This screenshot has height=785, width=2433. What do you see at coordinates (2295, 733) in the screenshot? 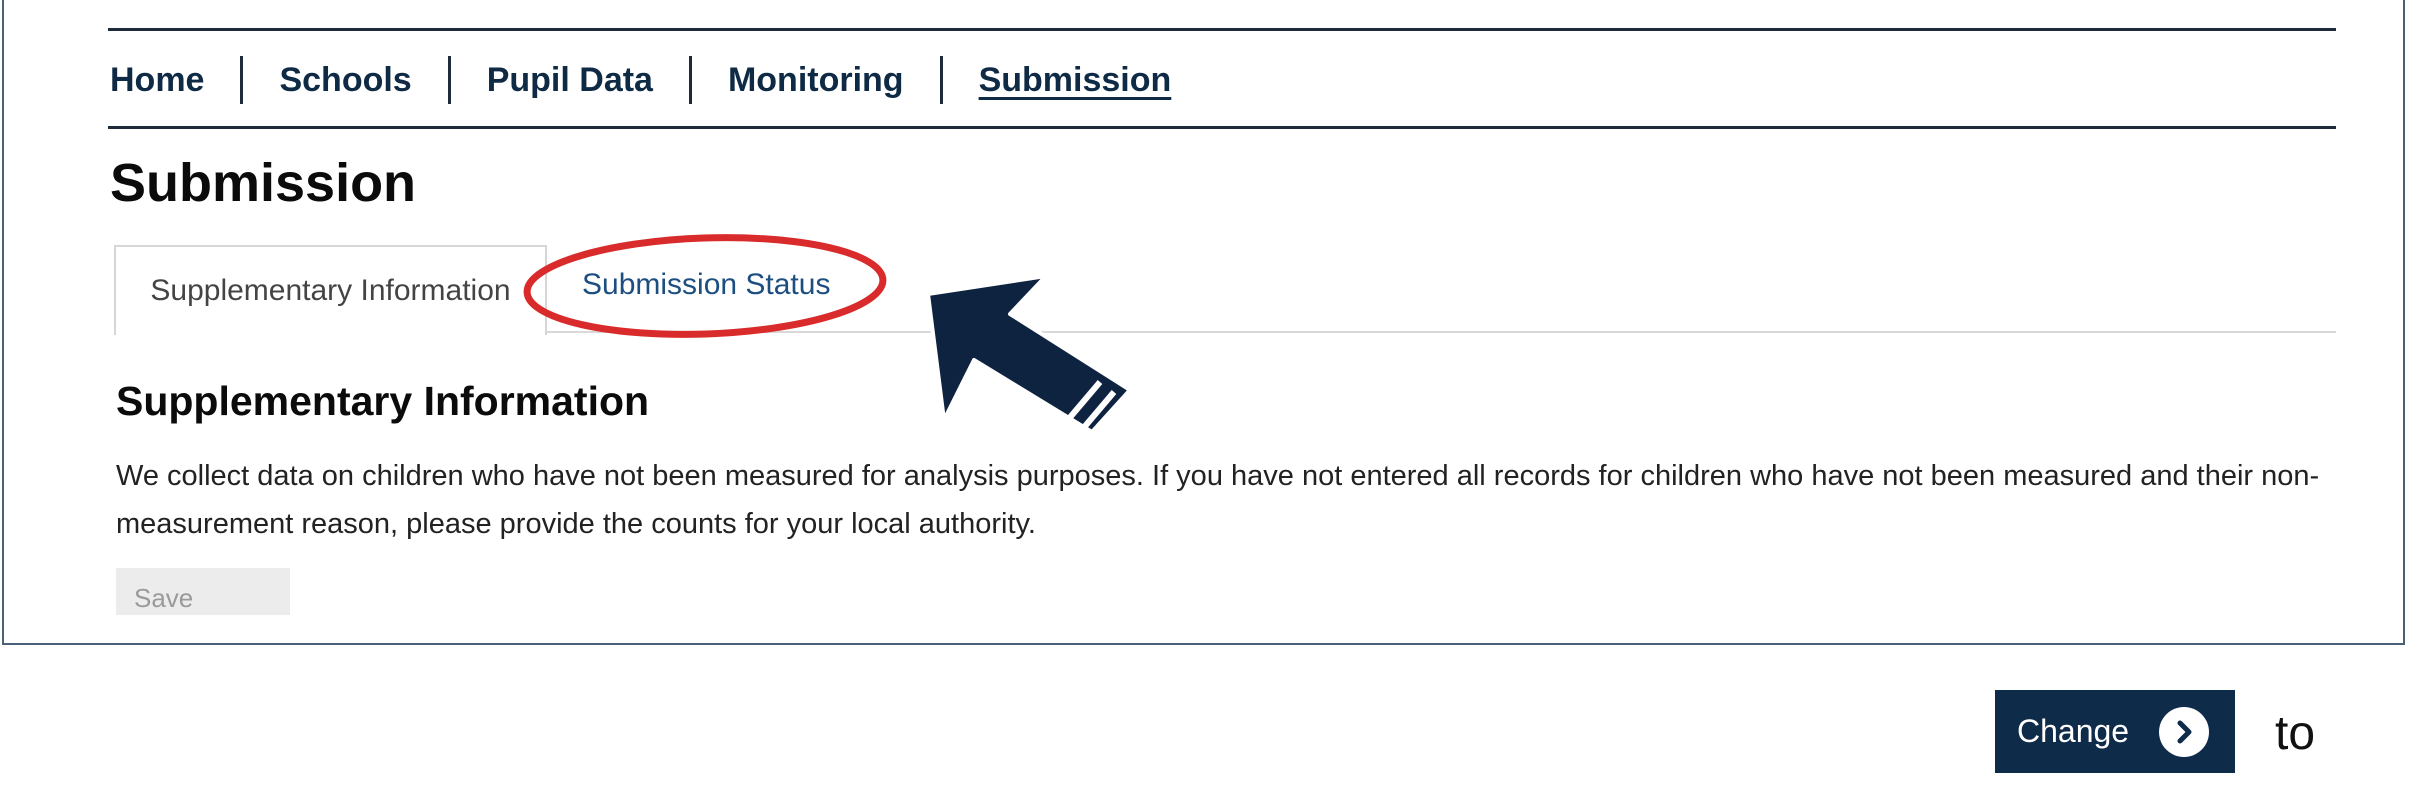
I see `trailing-text: to` at bounding box center [2295, 733].